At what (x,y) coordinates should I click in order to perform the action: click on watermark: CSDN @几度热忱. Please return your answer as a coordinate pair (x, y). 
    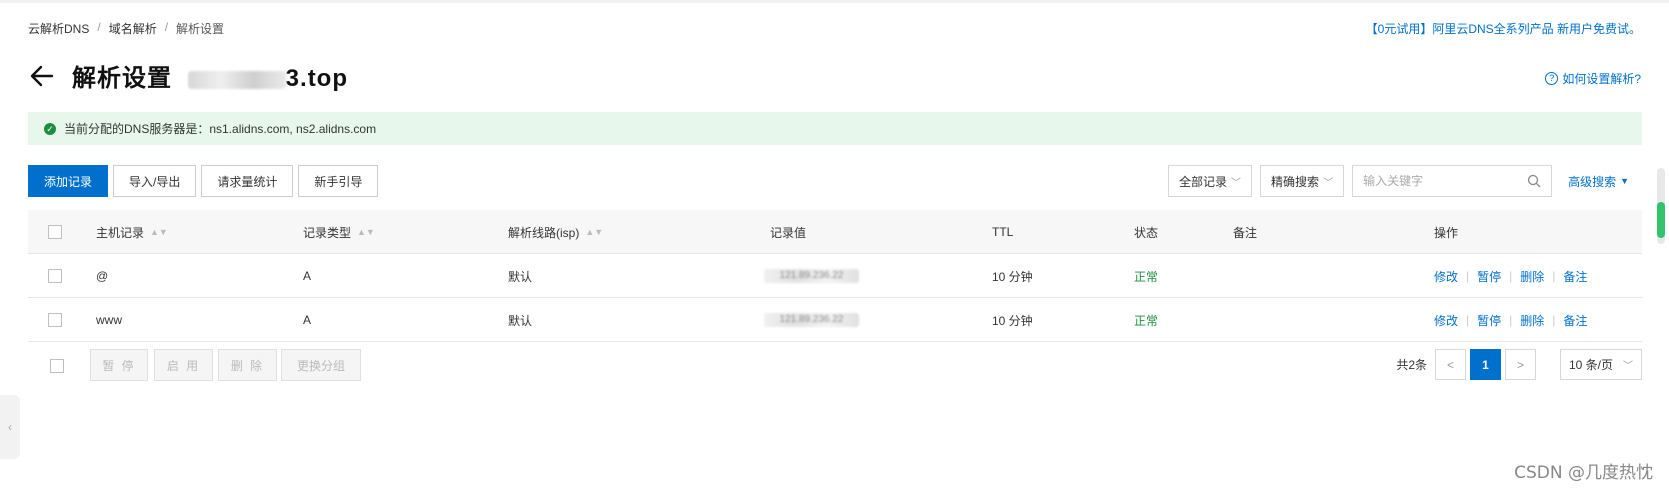
    Looking at the image, I should click on (1583, 473).